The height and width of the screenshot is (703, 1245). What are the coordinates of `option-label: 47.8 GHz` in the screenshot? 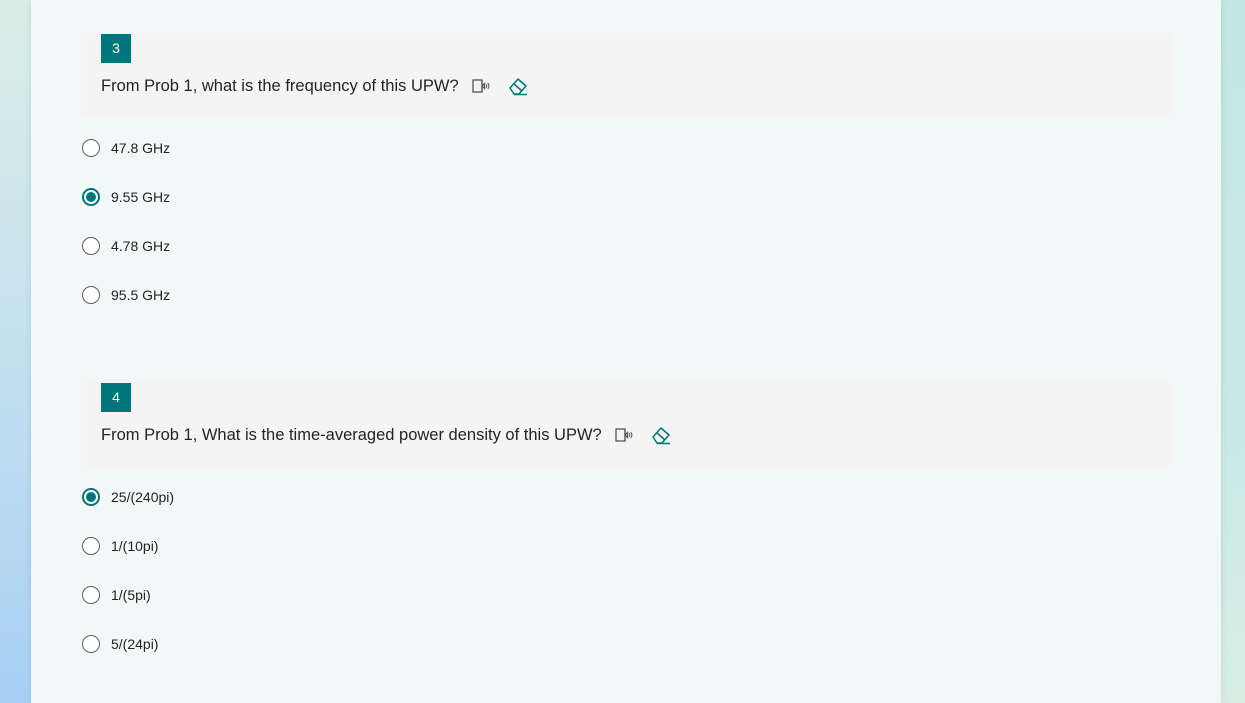 It's located at (141, 148).